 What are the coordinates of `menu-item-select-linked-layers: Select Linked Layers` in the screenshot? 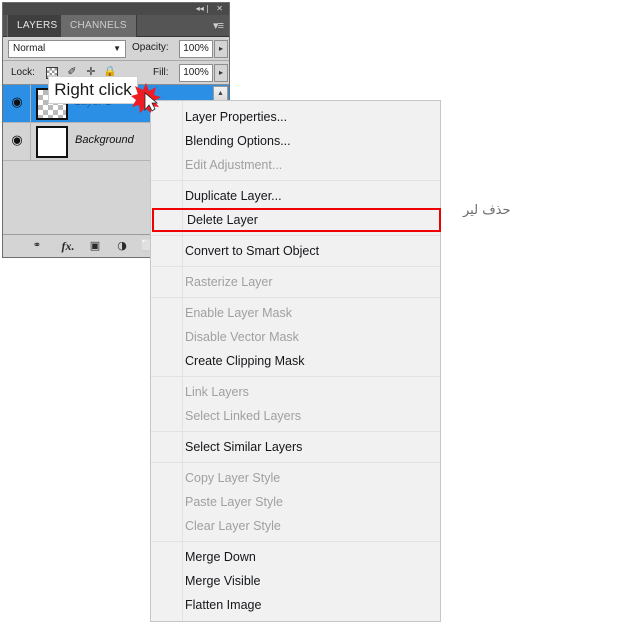 It's located at (243, 416).